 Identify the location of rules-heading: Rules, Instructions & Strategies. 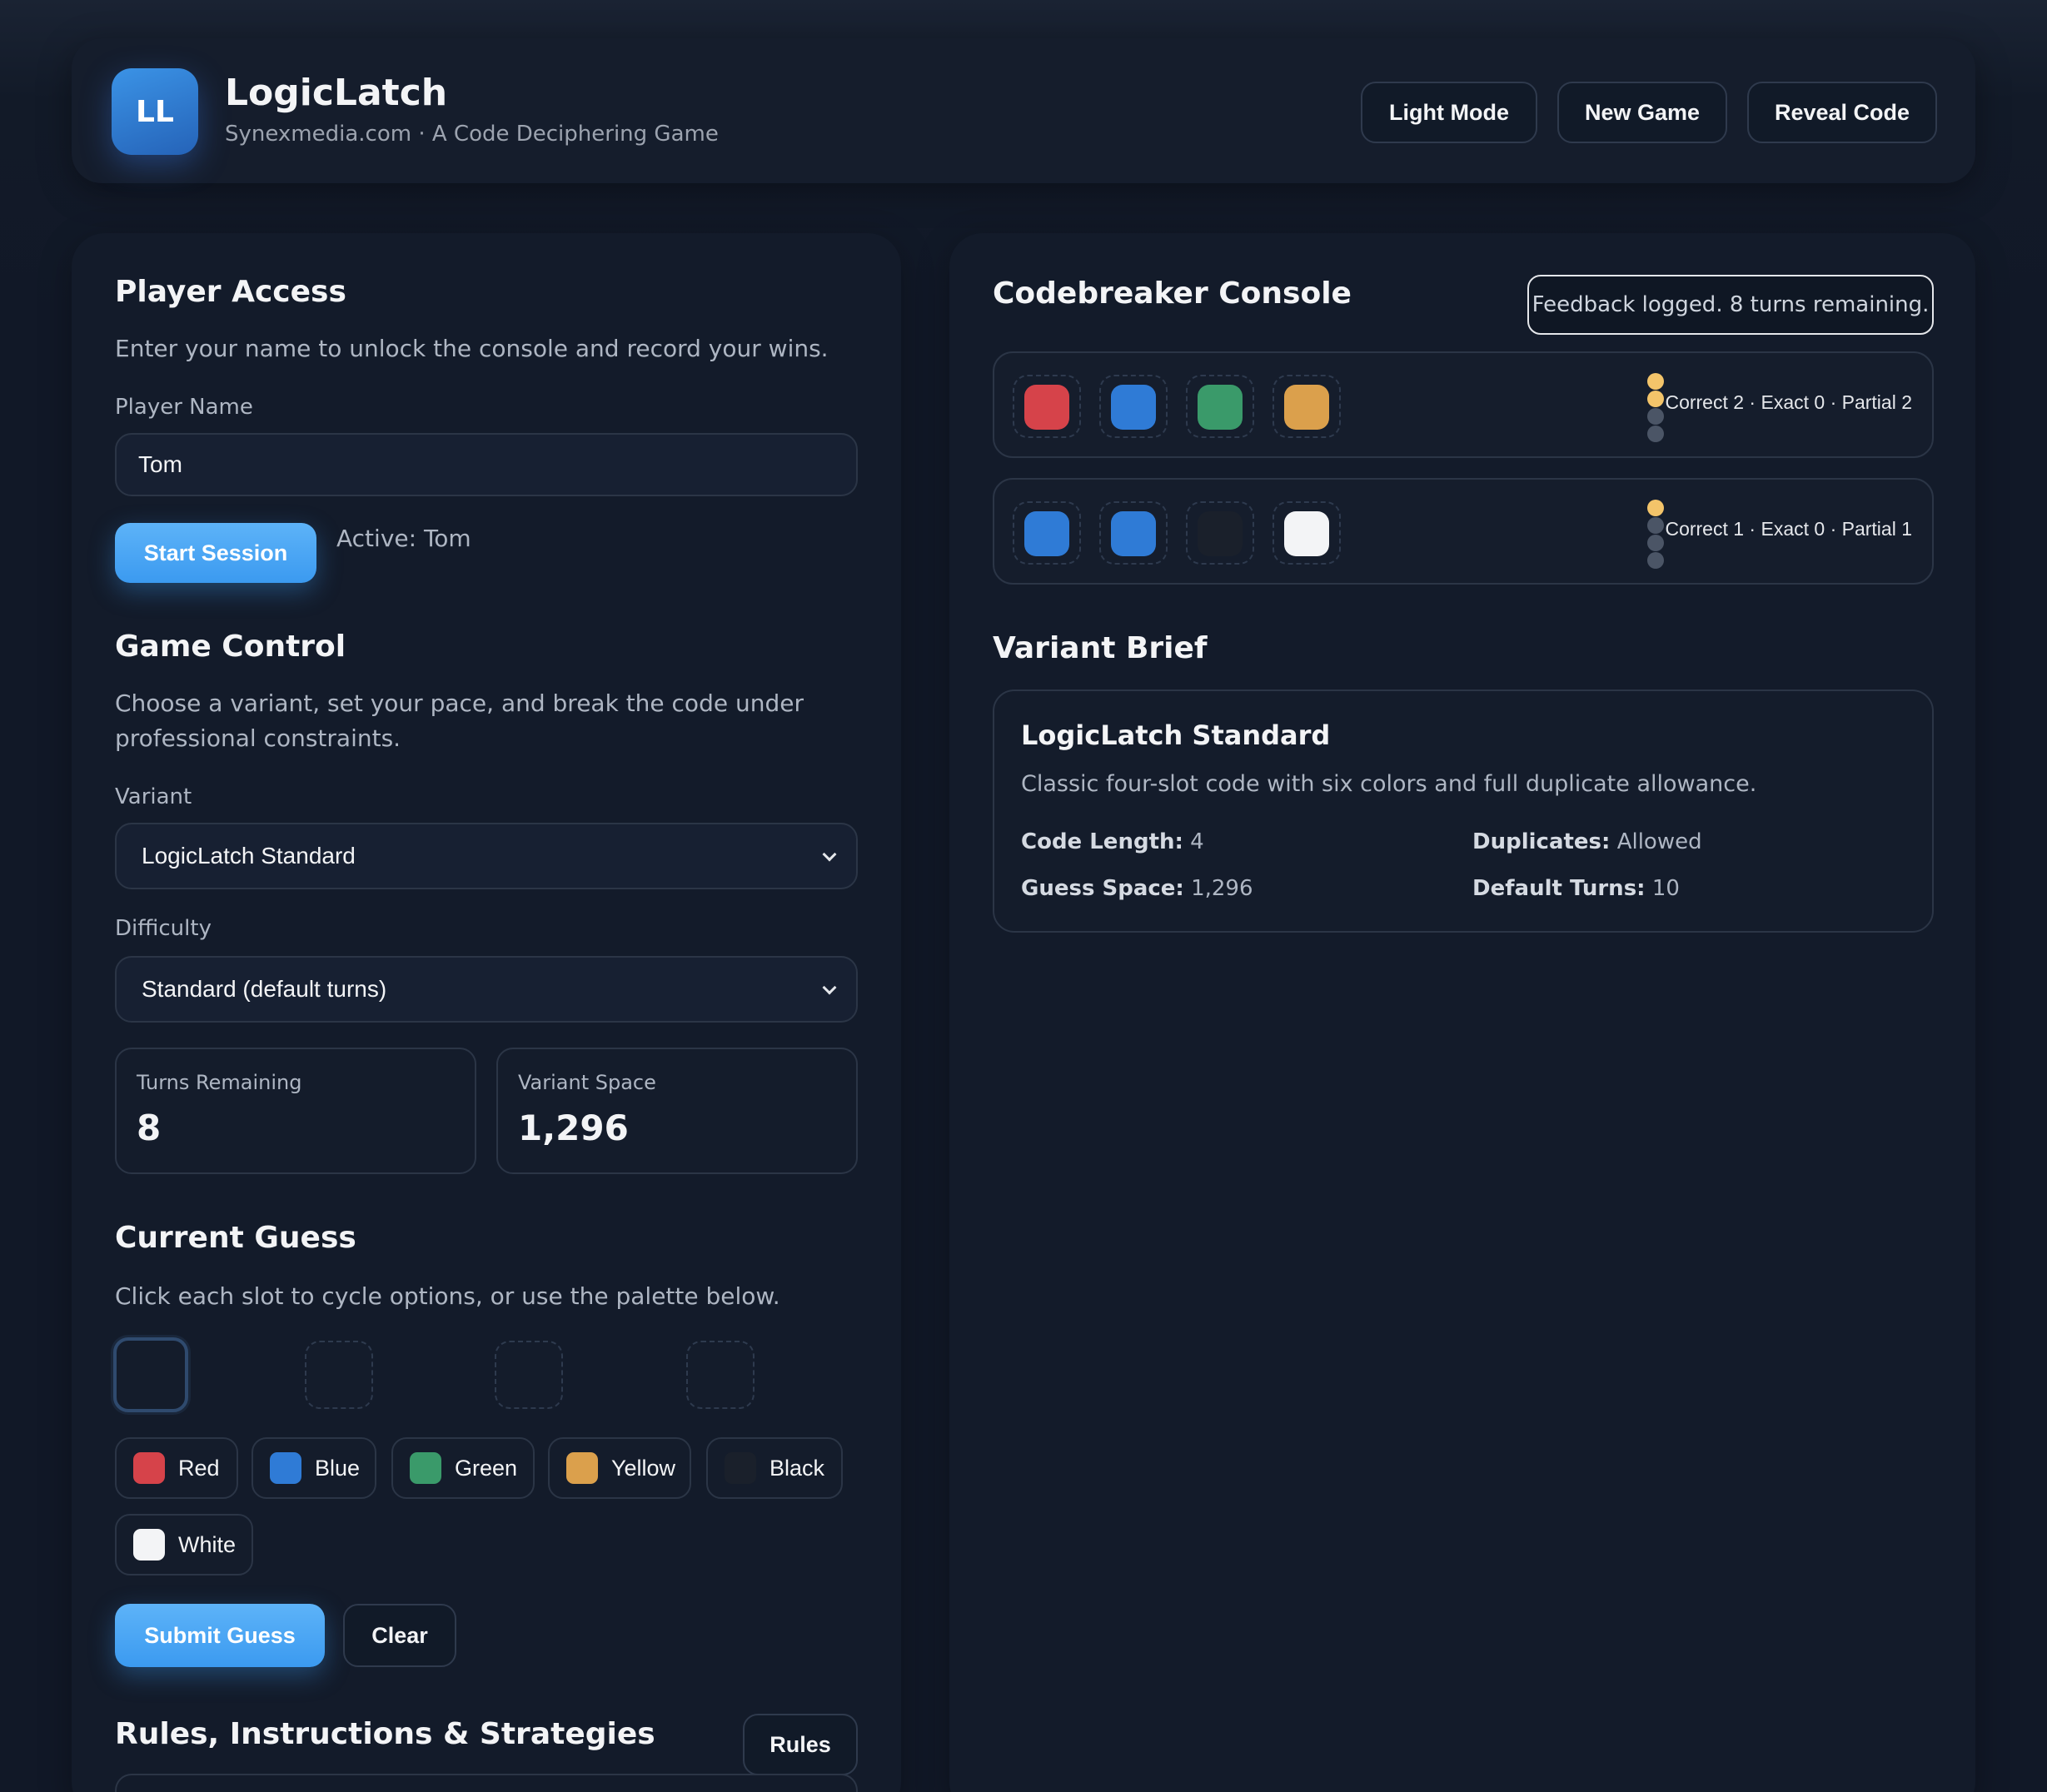
(385, 1734).